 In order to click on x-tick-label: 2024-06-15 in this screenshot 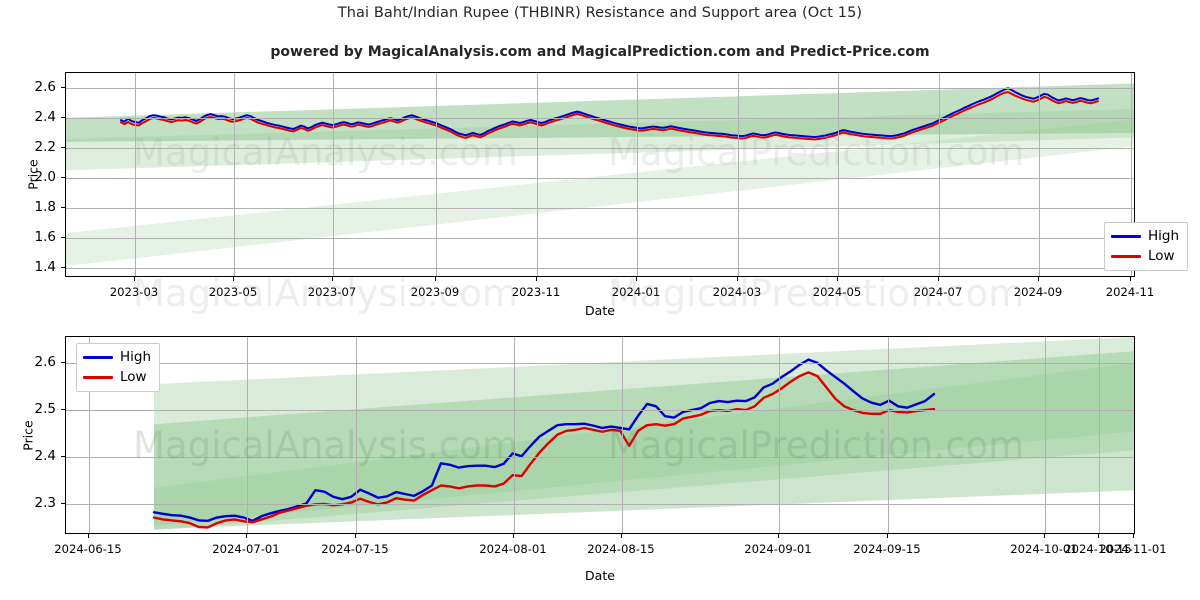, I will do `click(88, 549)`.